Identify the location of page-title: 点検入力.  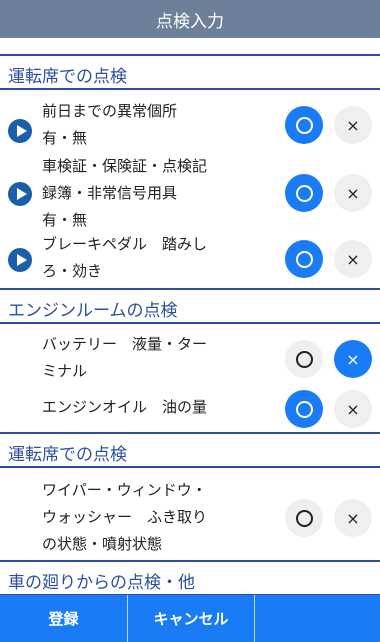
(190, 21).